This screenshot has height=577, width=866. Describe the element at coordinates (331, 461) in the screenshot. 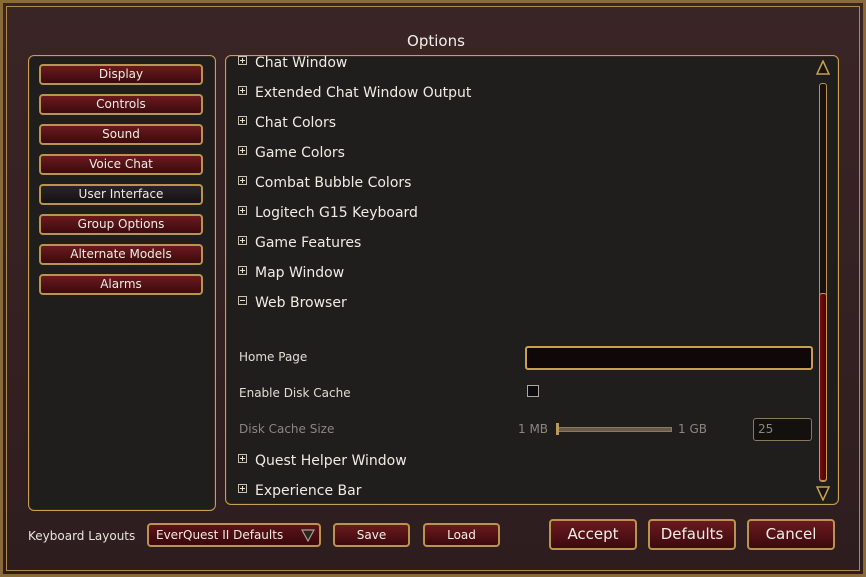

I see `section-label: Quest Helper Window` at that location.